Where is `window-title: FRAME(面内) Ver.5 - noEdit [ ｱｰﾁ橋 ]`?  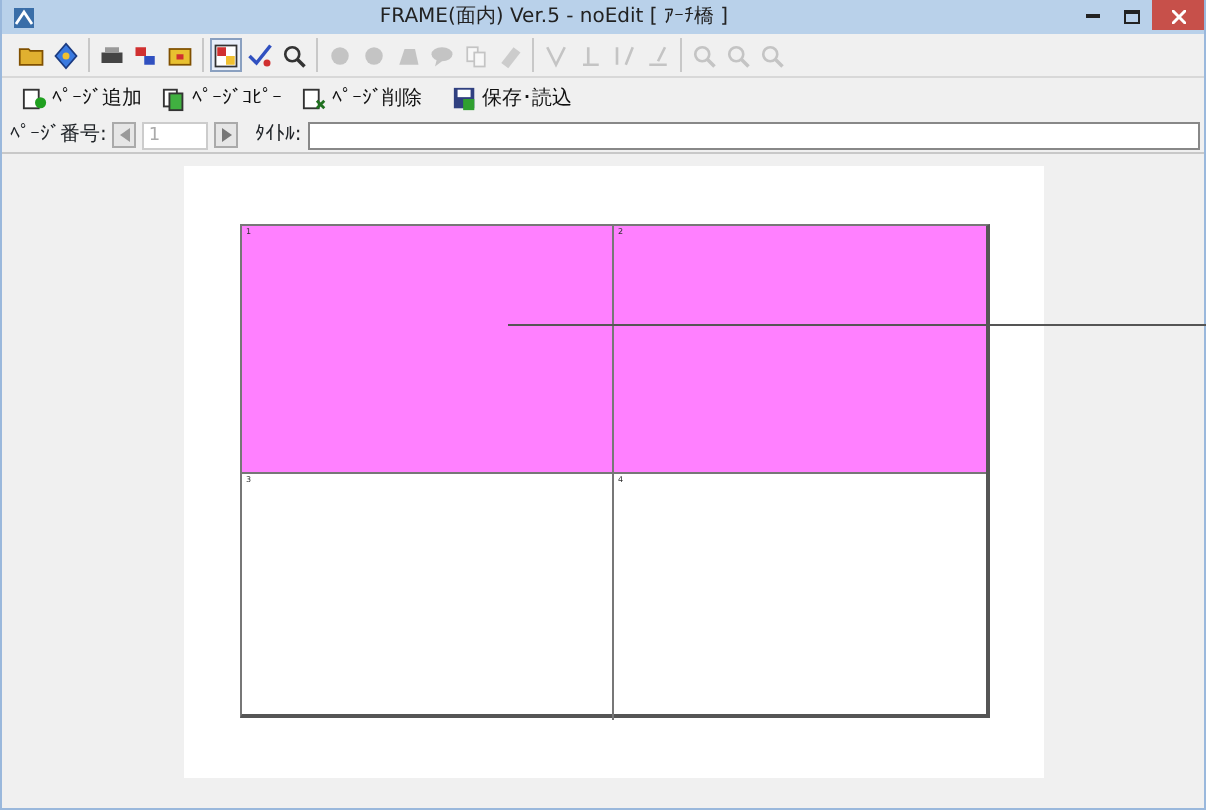 window-title: FRAME(面内) Ver.5 - noEdit [ ｱｰﾁ橋 ] is located at coordinates (554, 17).